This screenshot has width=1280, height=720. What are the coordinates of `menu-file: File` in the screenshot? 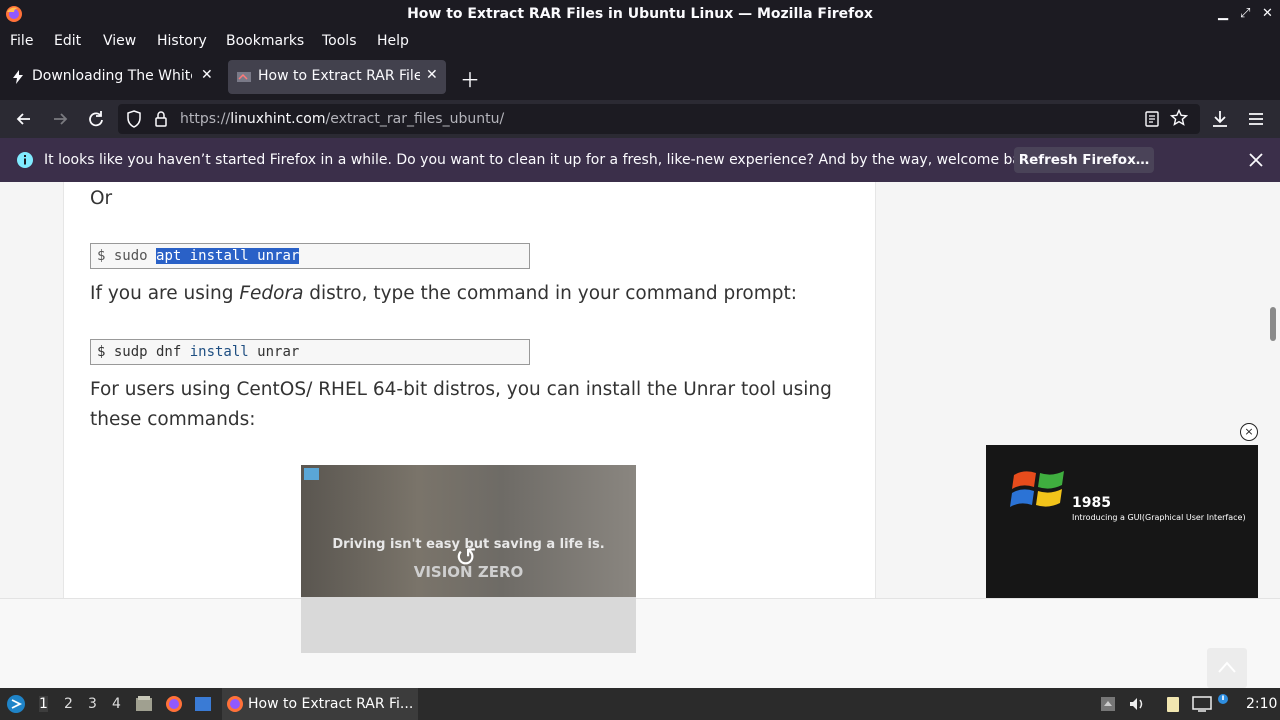 It's located at (21, 41).